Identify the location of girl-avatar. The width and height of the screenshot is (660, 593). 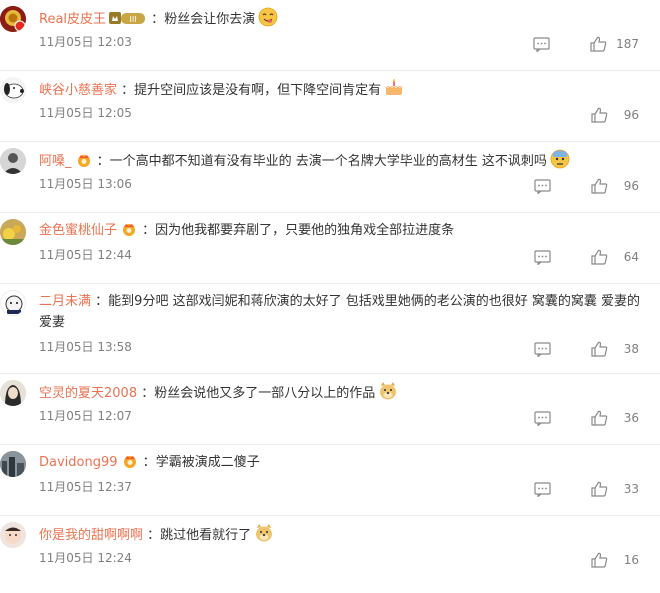
(13, 393).